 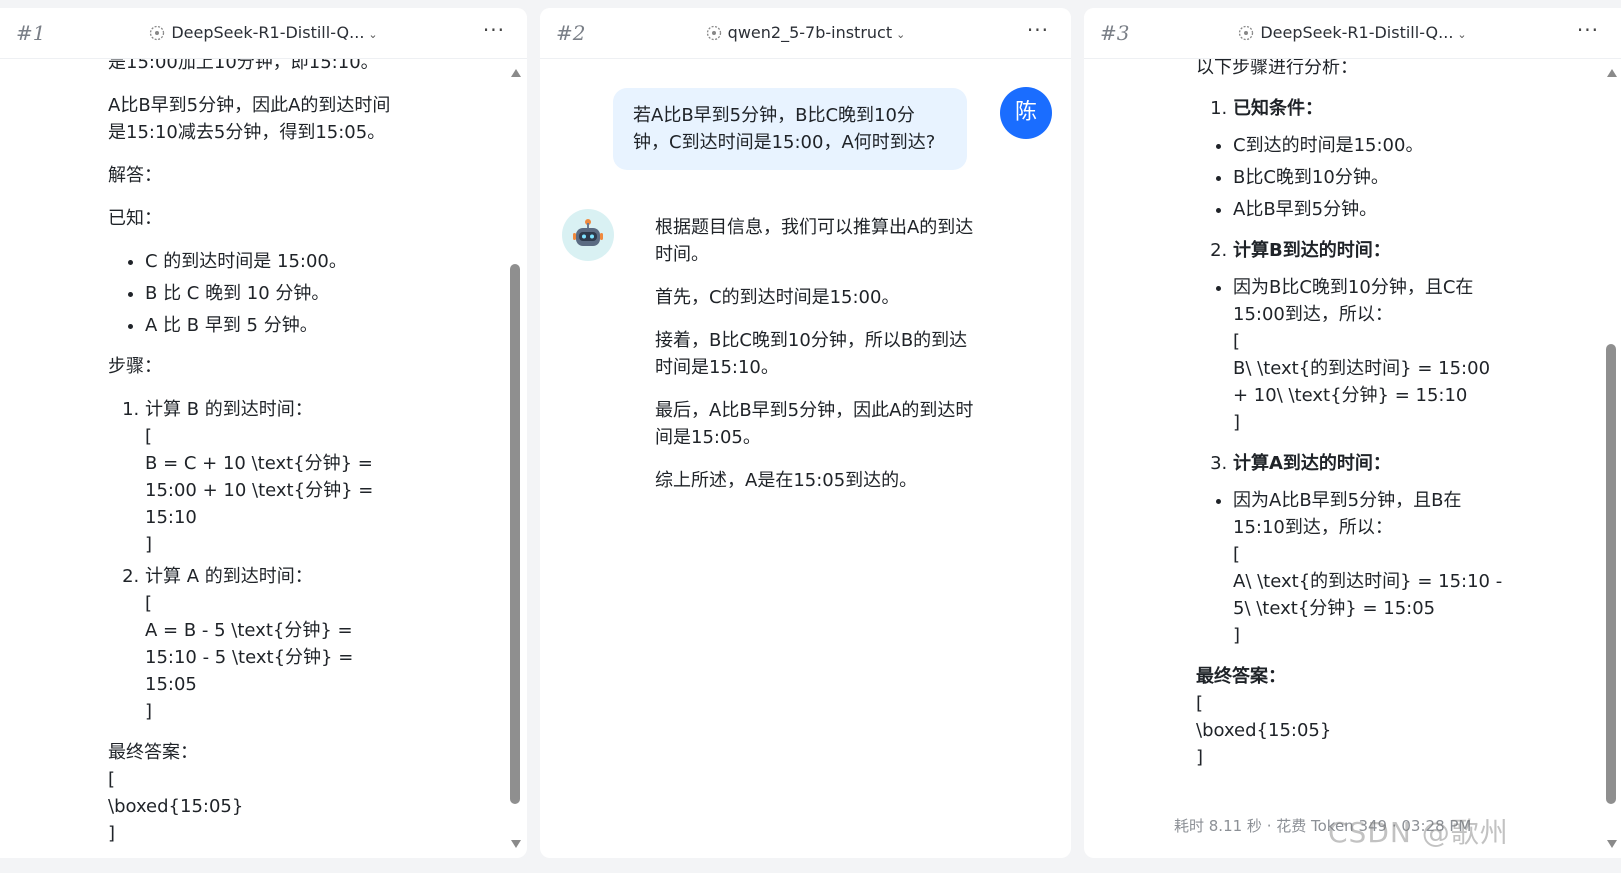 What do you see at coordinates (243, 66) in the screenshot?
I see `partial-text: 是15:00加上10分钟，即15:10。` at bounding box center [243, 66].